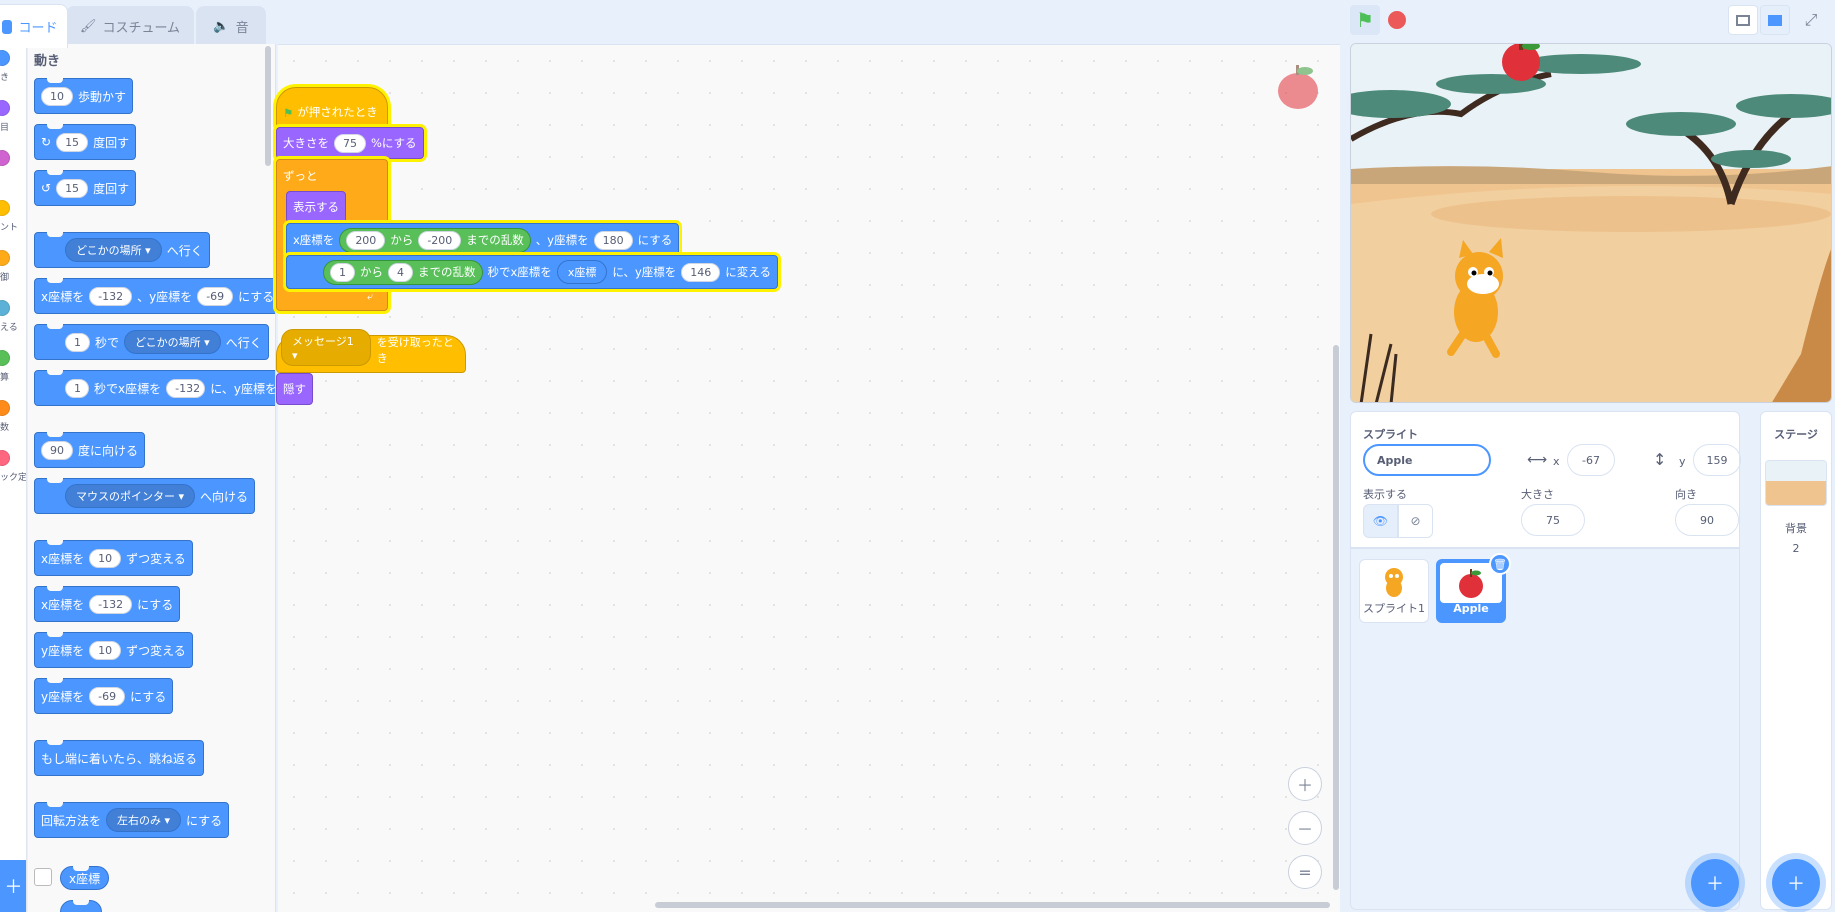 The image size is (1835, 912). Describe the element at coordinates (366, 240) in the screenshot. I see `random-from-input: 200` at that location.